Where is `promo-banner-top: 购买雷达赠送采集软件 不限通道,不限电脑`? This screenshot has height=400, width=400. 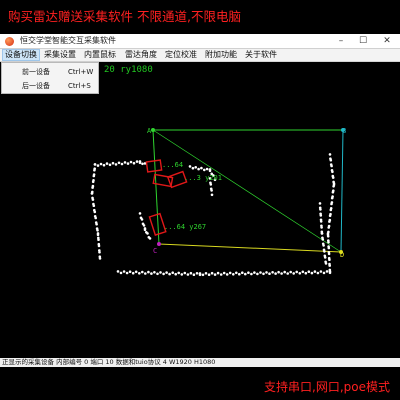 promo-banner-top: 购买雷达赠送采集软件 不限通道,不限电脑 is located at coordinates (124, 16).